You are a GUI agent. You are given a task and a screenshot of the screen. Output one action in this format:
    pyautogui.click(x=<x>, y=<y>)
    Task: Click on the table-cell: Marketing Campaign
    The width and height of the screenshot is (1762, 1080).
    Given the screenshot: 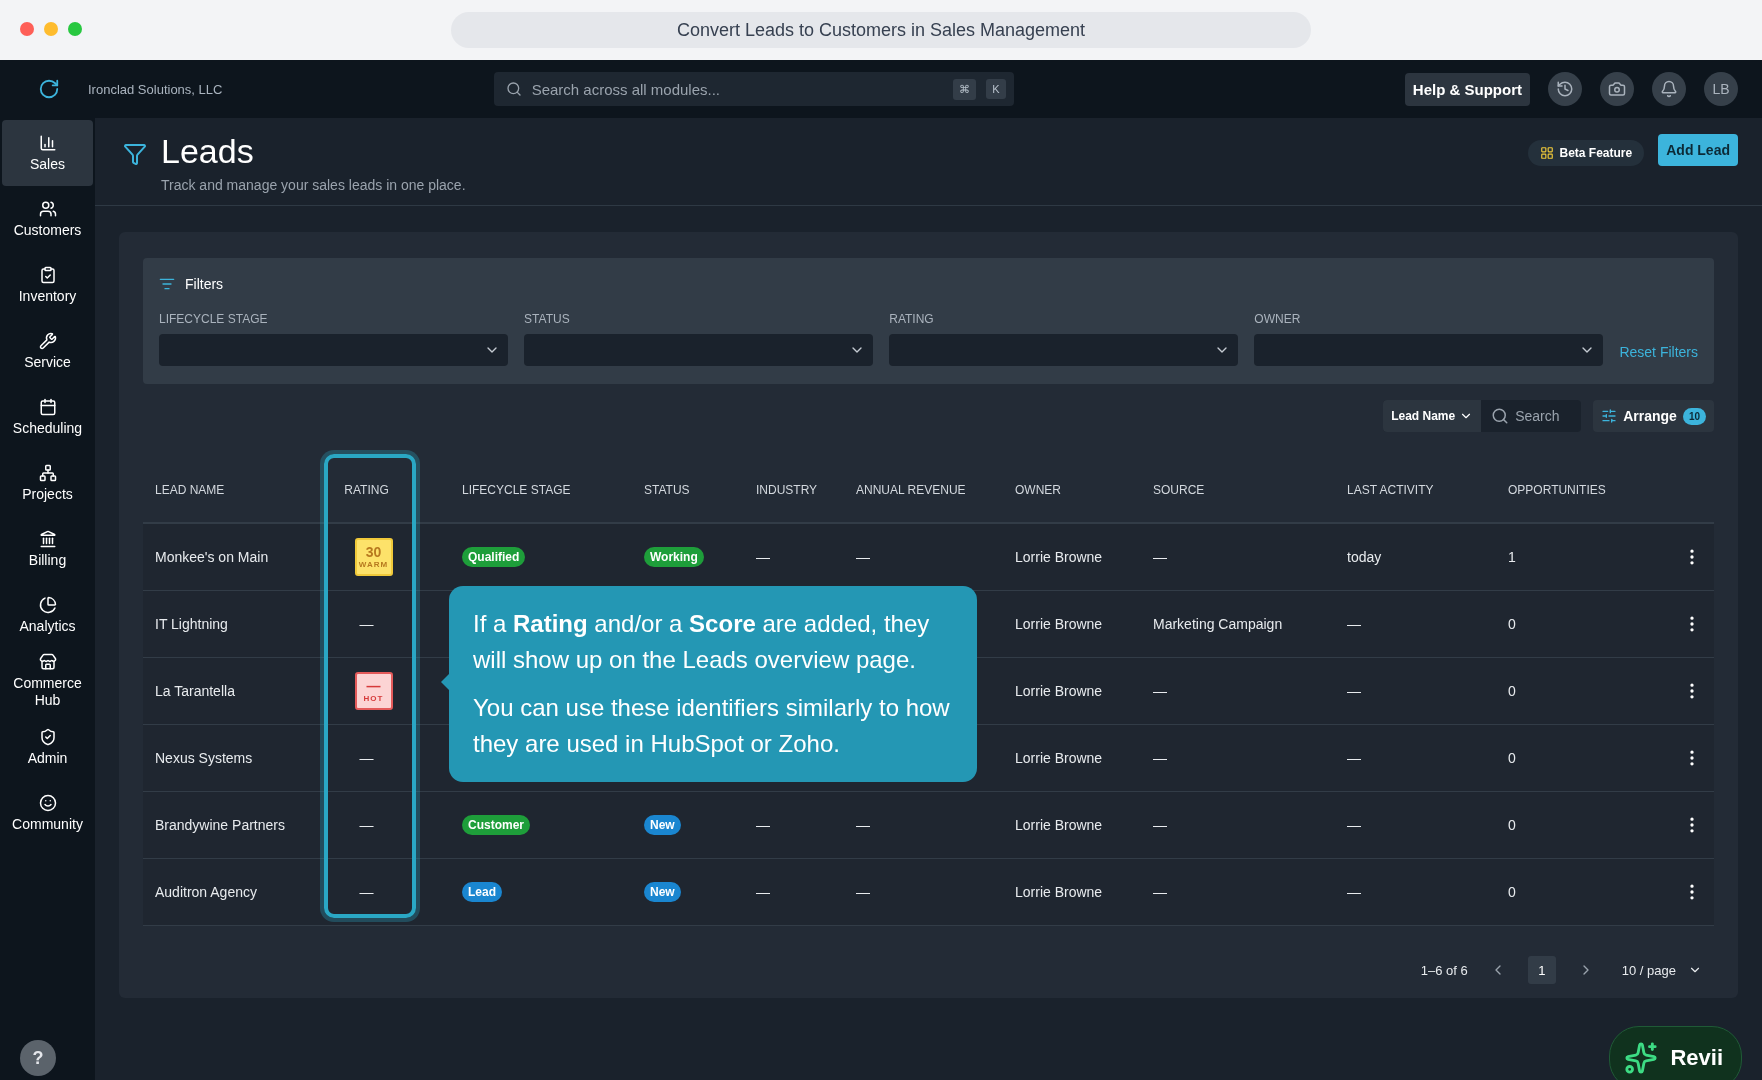 What is the action you would take?
    pyautogui.click(x=1218, y=624)
    